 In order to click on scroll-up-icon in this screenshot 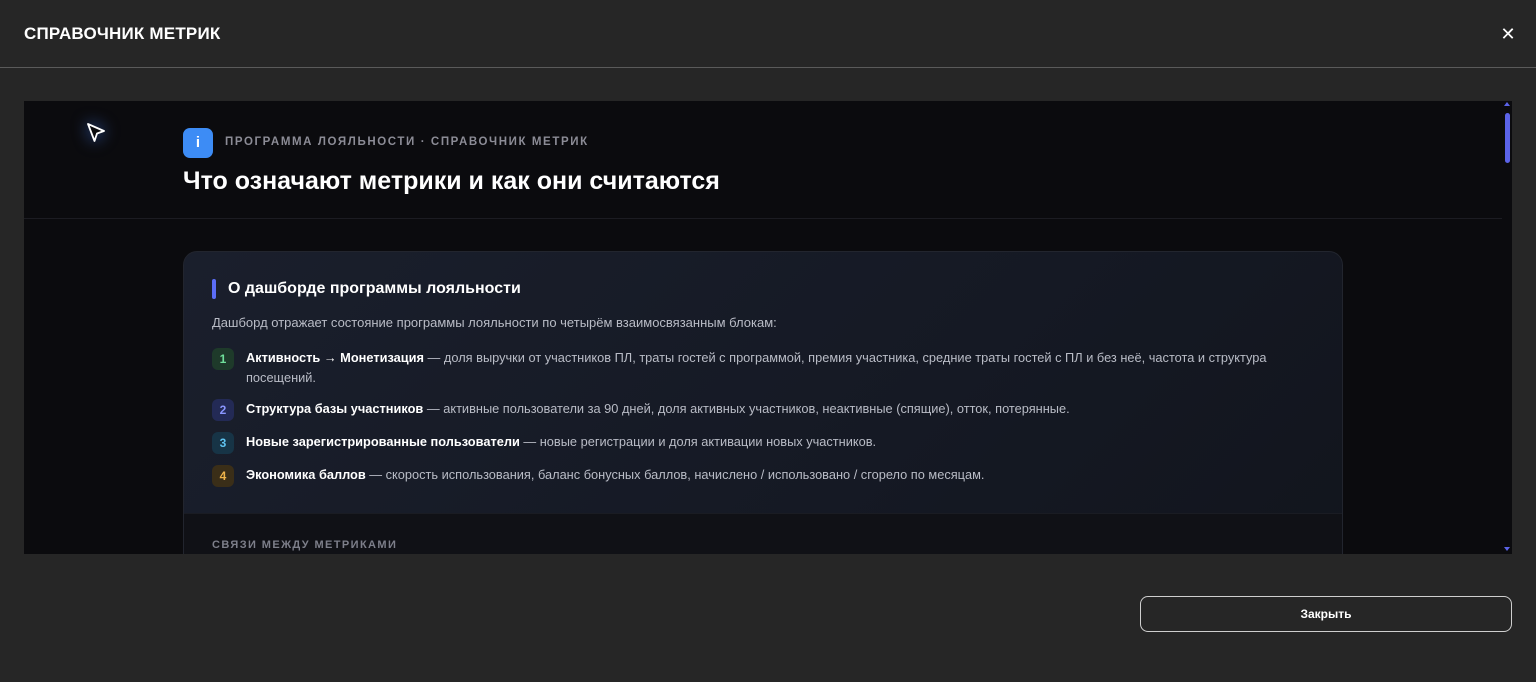, I will do `click(1507, 104)`.